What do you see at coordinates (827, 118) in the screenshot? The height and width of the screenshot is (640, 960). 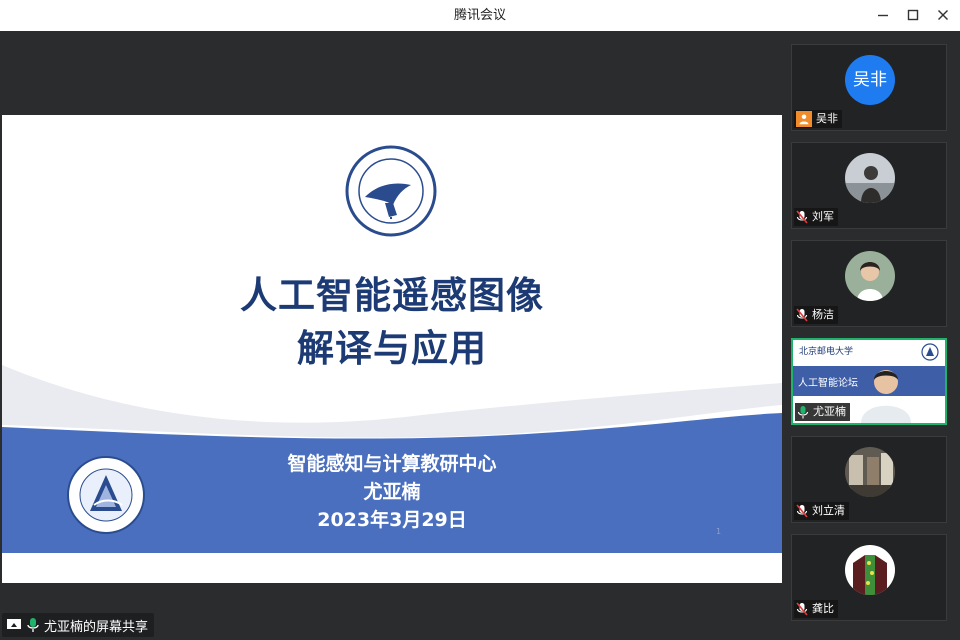 I see `participant-name: 吴非` at bounding box center [827, 118].